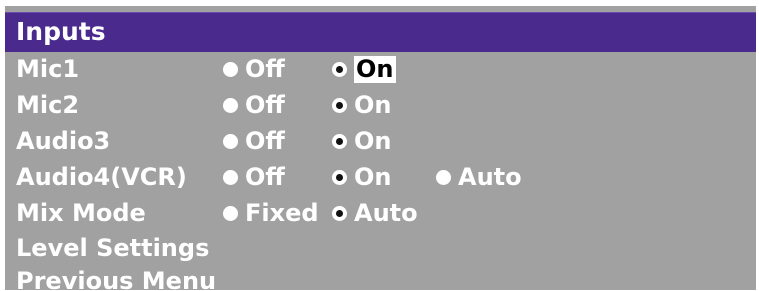 The width and height of the screenshot is (759, 291). Describe the element at coordinates (380, 248) in the screenshot. I see `menu-item-level-settings: Level Settings` at that location.